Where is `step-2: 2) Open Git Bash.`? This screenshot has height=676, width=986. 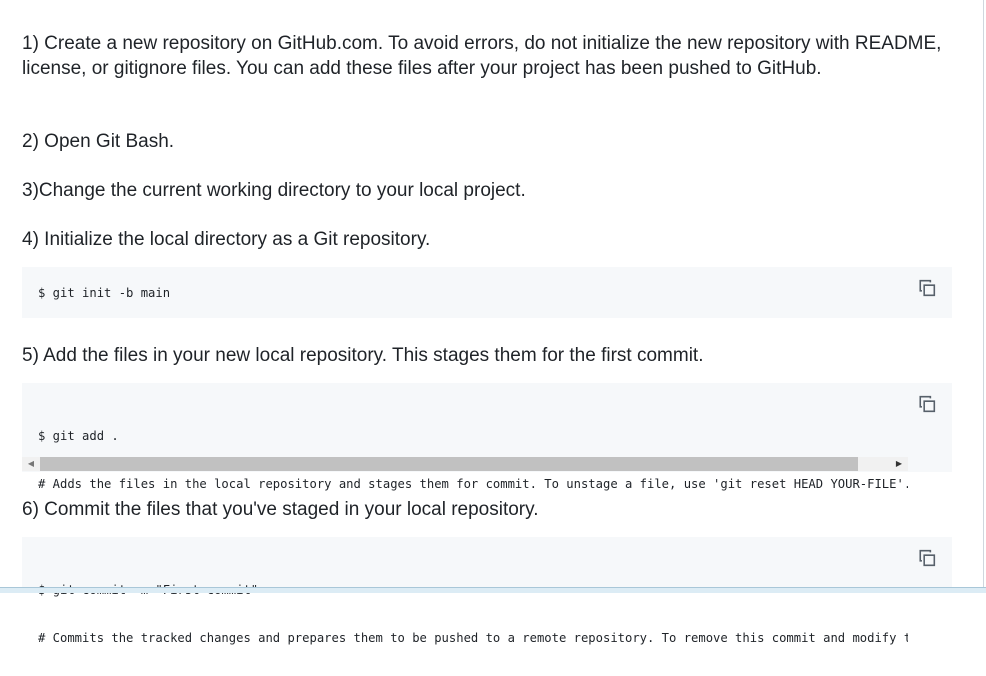
step-2: 2) Open Git Bash. is located at coordinates (98, 141).